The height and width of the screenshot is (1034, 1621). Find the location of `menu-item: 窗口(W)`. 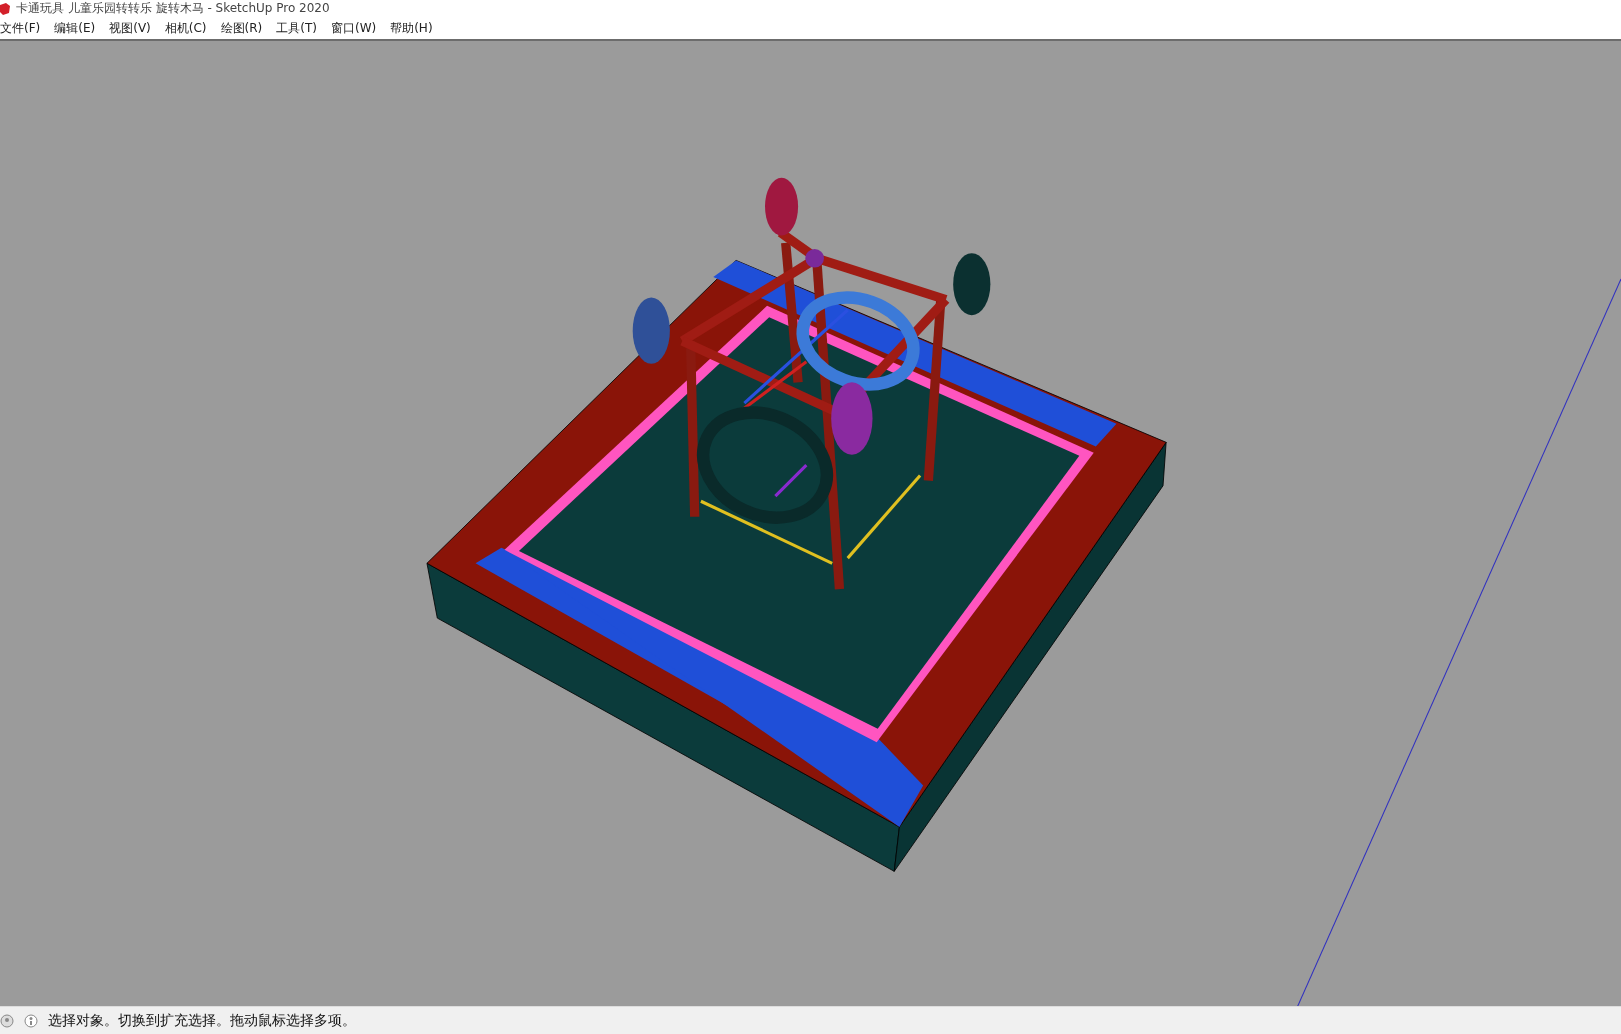

menu-item: 窗口(W) is located at coordinates (353, 28).